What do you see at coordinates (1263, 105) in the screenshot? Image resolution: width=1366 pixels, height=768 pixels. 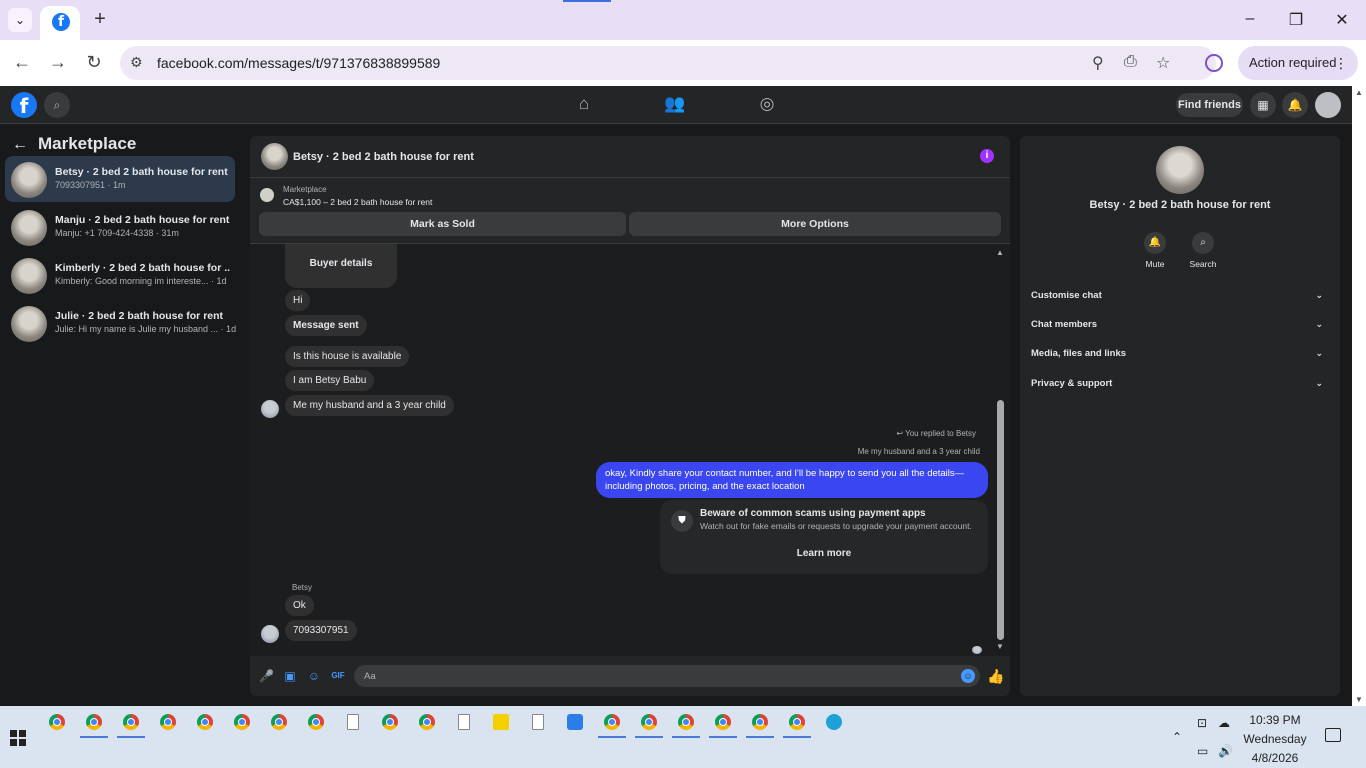 I see `menu-grid-icon: ▦` at bounding box center [1263, 105].